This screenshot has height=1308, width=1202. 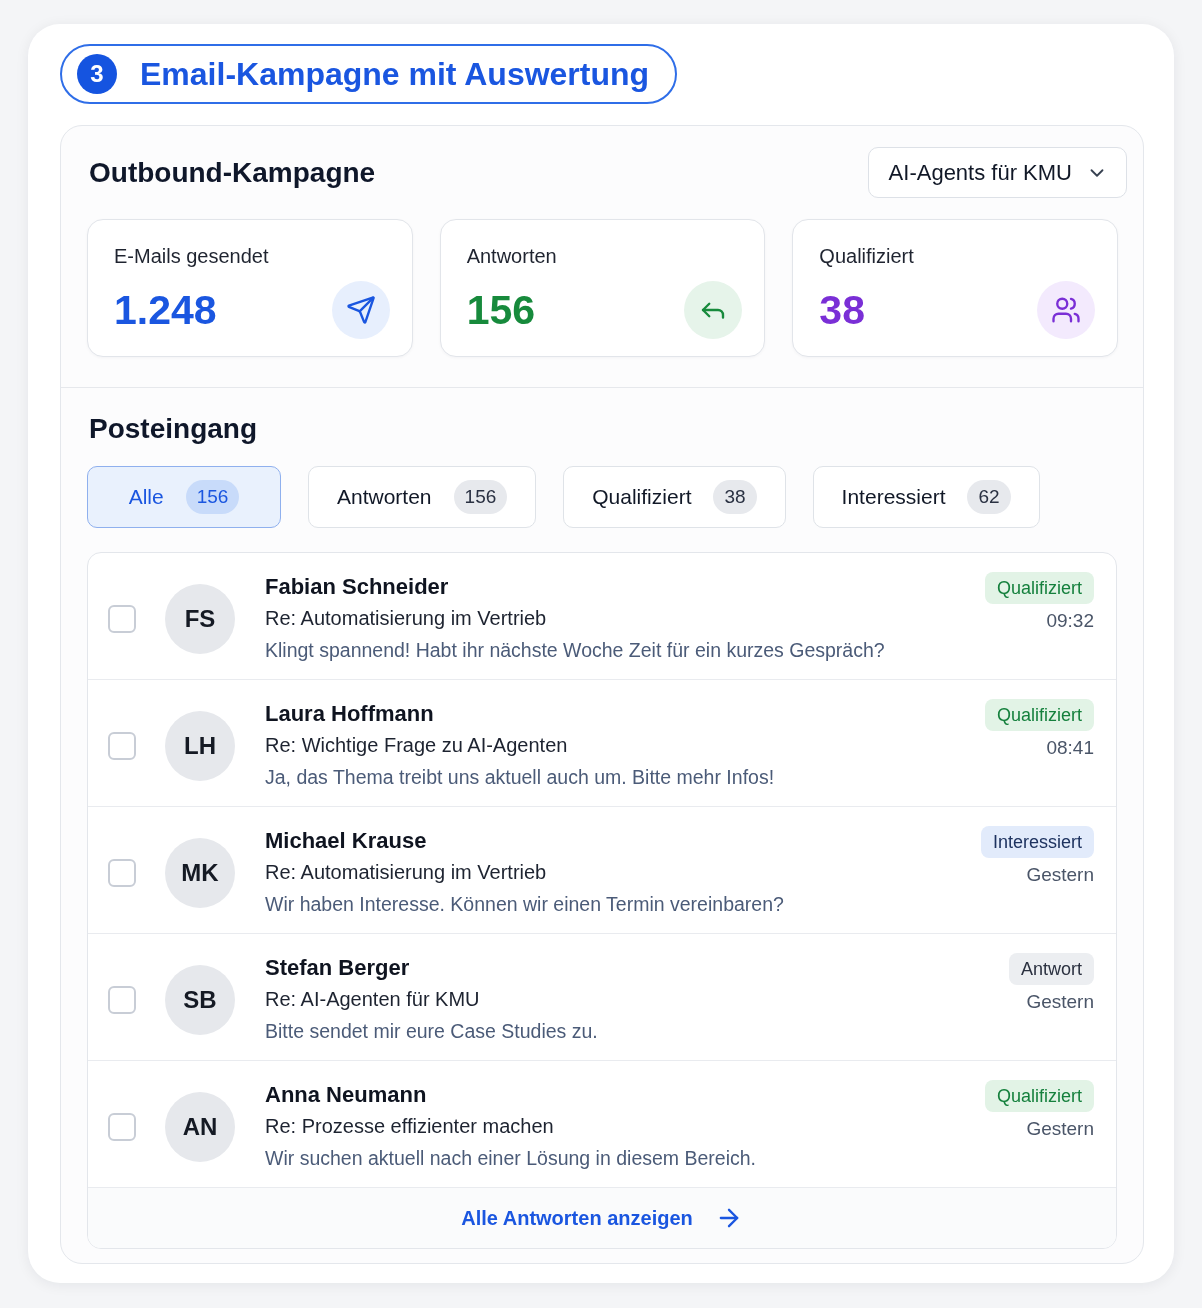 I want to click on message-preview: Klingt spannend! Habt ihr nächste Woche Zeit für ein kurzes Gespräch?, so click(x=575, y=650).